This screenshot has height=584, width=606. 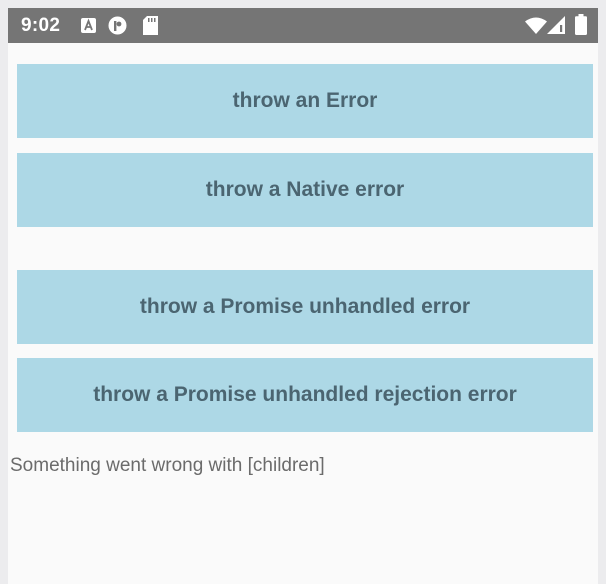 I want to click on throw-promise-unhandled-error-button: throw a Promise unhandled error, so click(x=305, y=307).